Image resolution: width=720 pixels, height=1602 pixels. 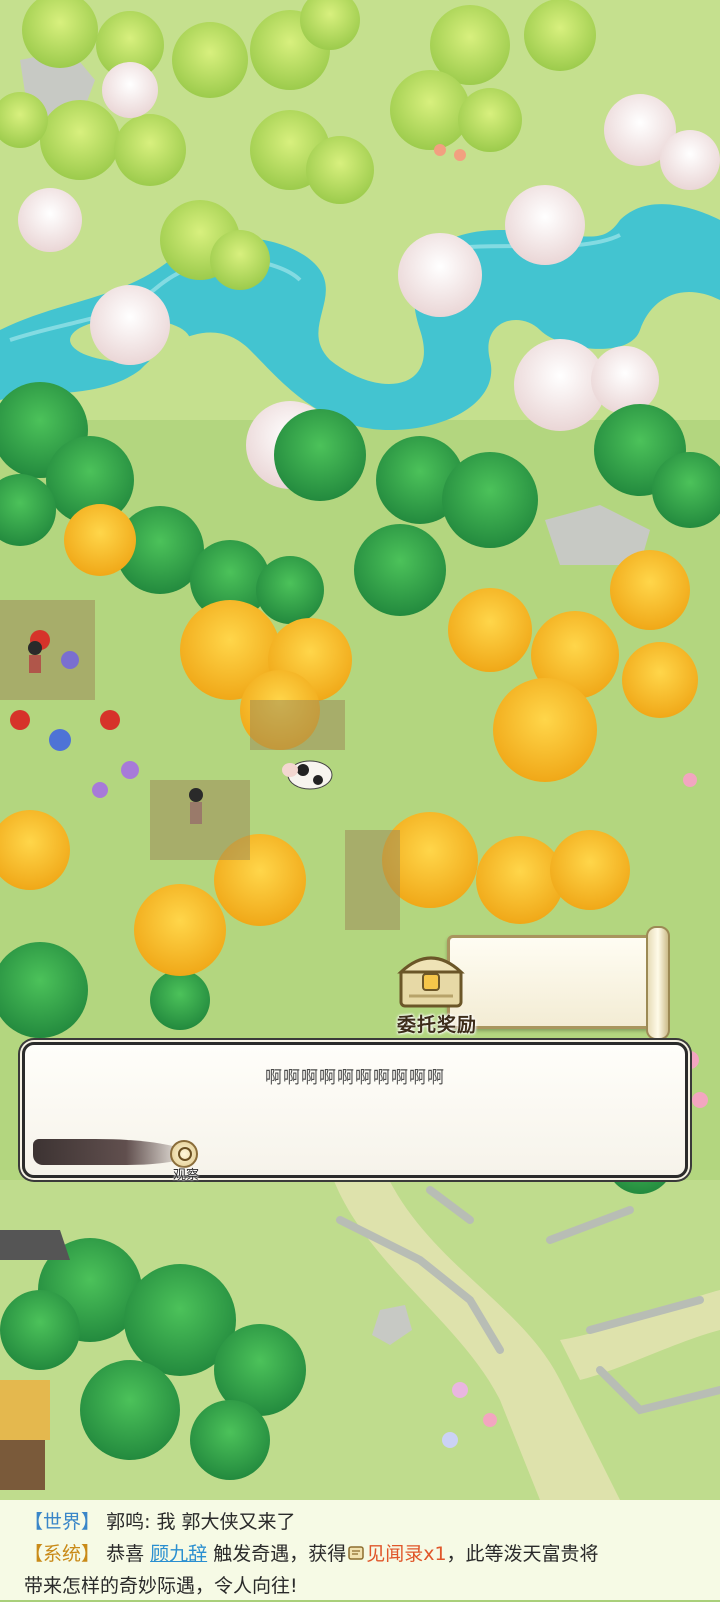 What do you see at coordinates (185, 1175) in the screenshot?
I see `observe-label: 观察` at bounding box center [185, 1175].